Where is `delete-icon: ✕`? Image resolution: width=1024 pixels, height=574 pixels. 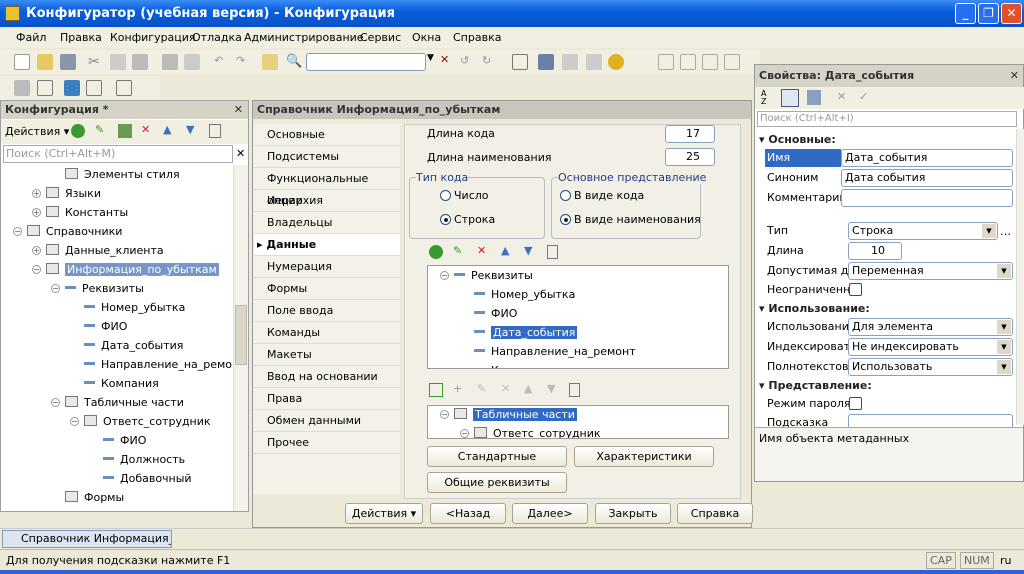
delete-icon: ✕ is located at coordinates (145, 129).